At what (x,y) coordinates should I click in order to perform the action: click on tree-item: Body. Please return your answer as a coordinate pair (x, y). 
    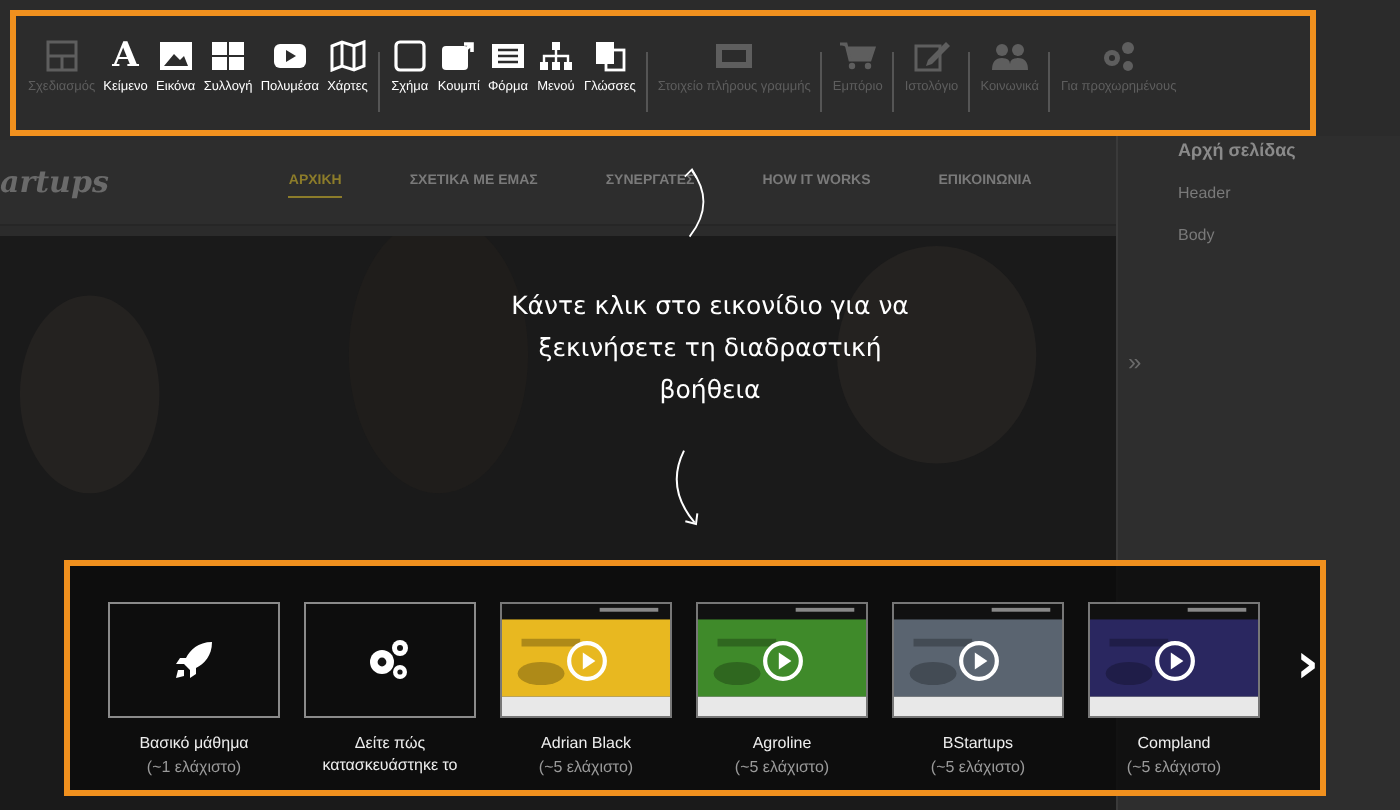
    Looking at the image, I should click on (1289, 235).